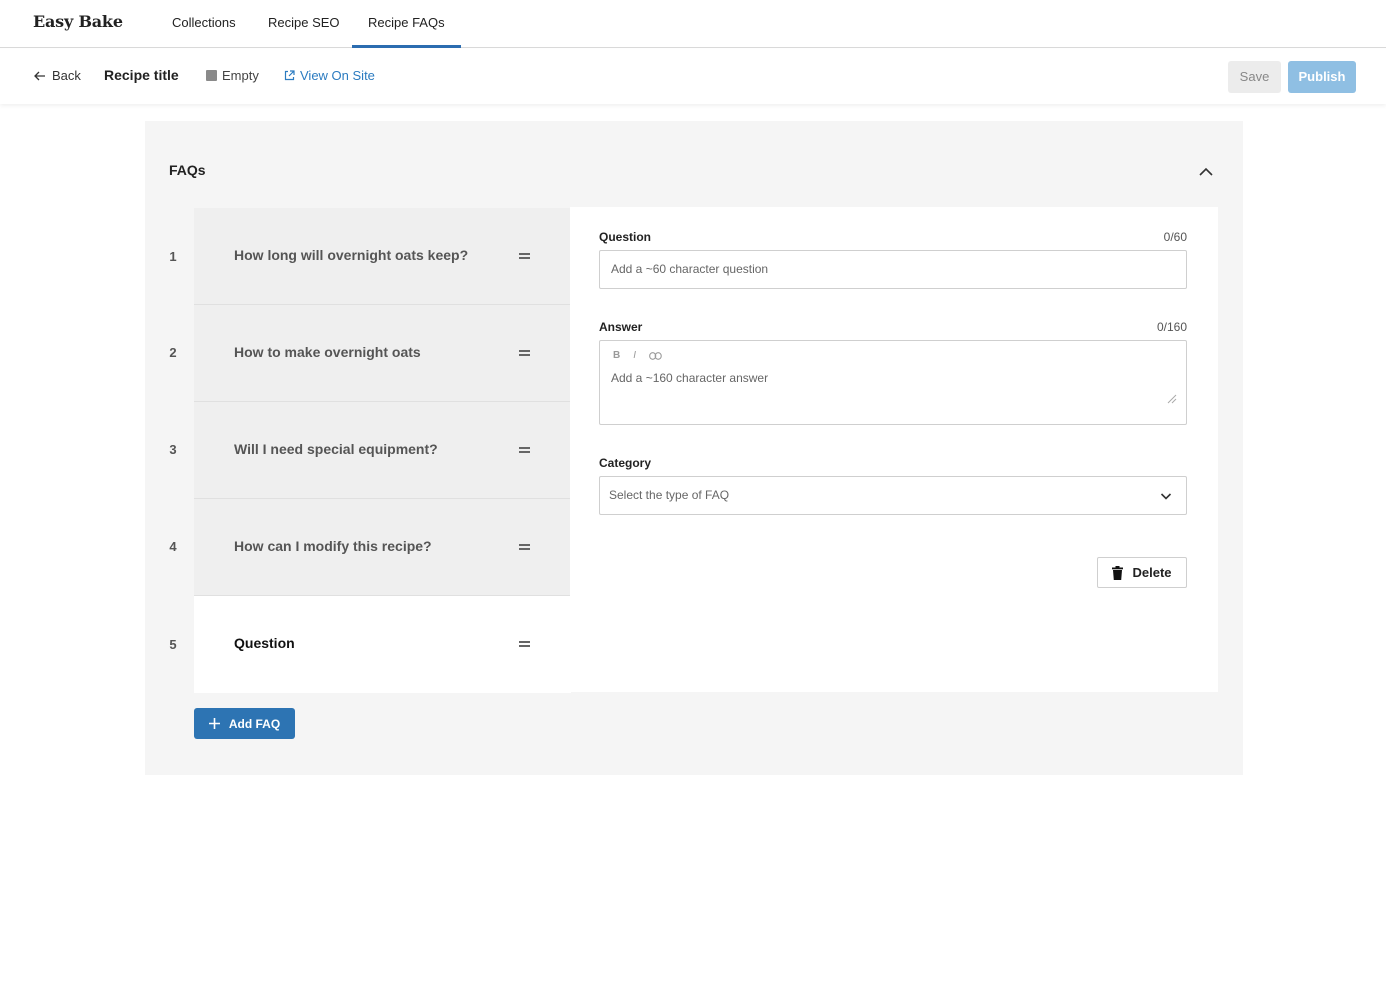 The width and height of the screenshot is (1386, 984). I want to click on tab-collections: Collections, so click(204, 24).